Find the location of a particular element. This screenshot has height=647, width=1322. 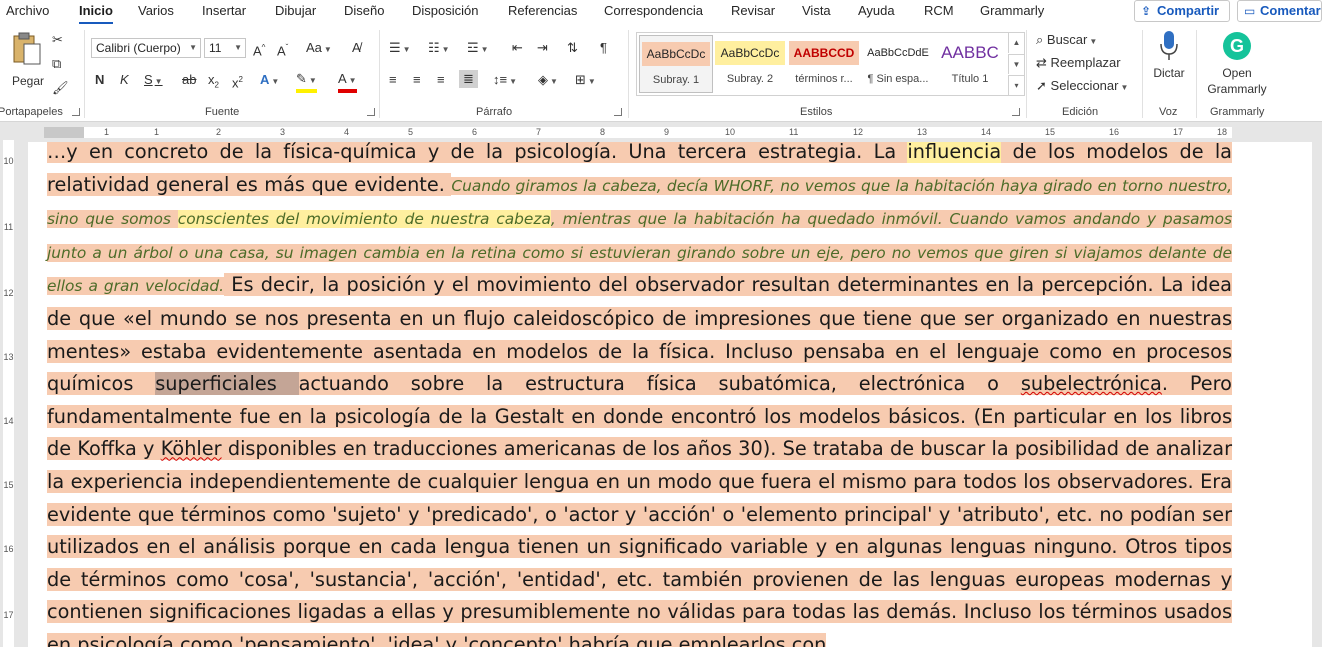

font-size-combo: 11 ▼ is located at coordinates (225, 48).